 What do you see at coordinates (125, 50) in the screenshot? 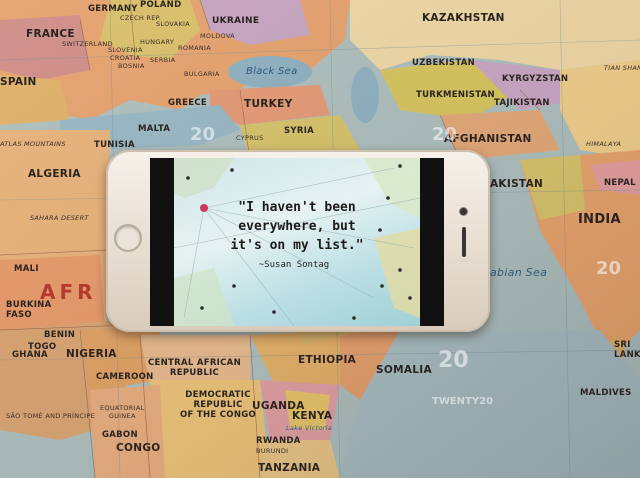
I see `label-slovenia: SLOVENIA` at bounding box center [125, 50].